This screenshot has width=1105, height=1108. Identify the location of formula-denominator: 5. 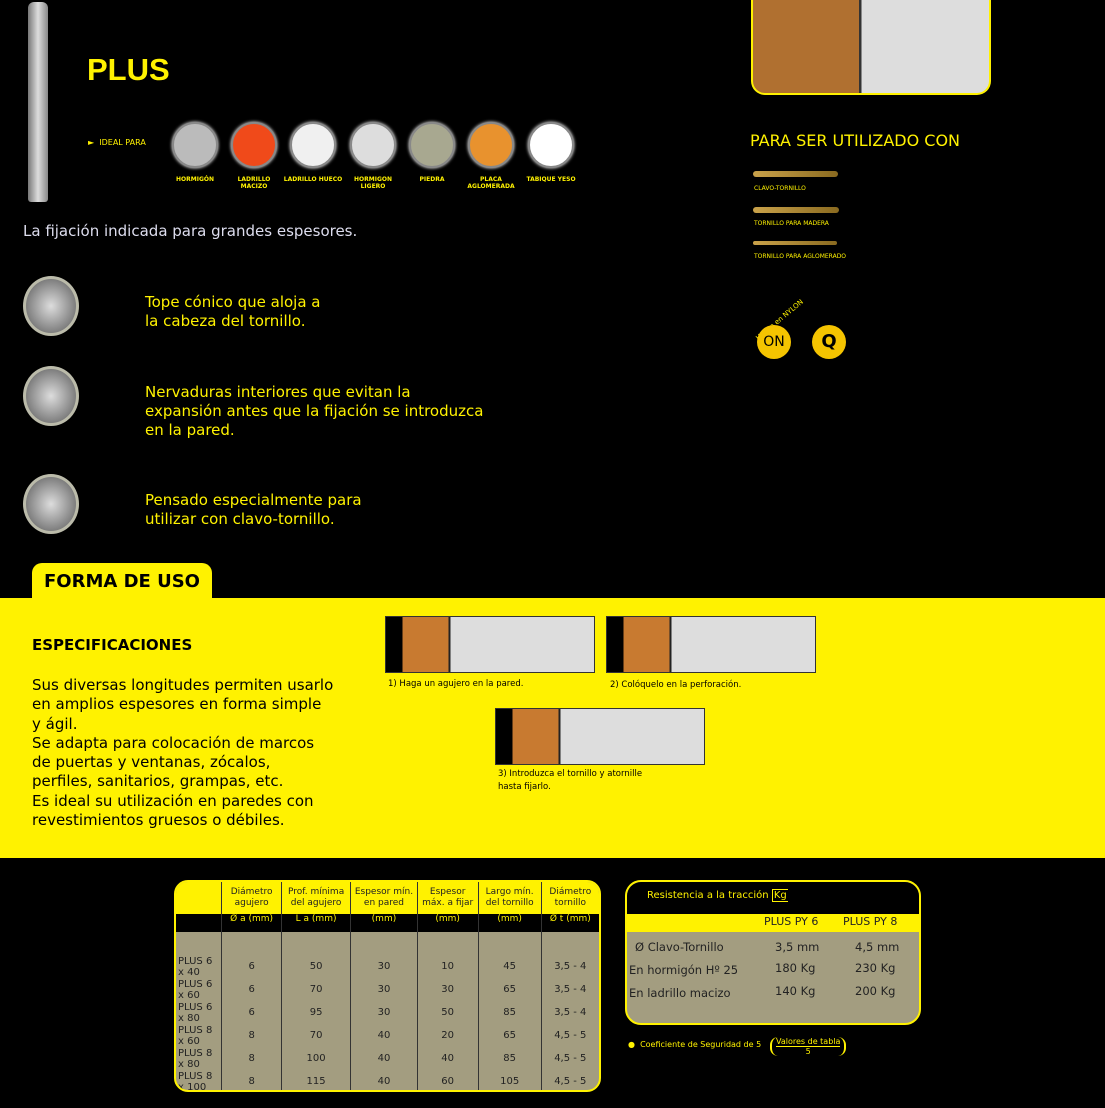
(808, 1051).